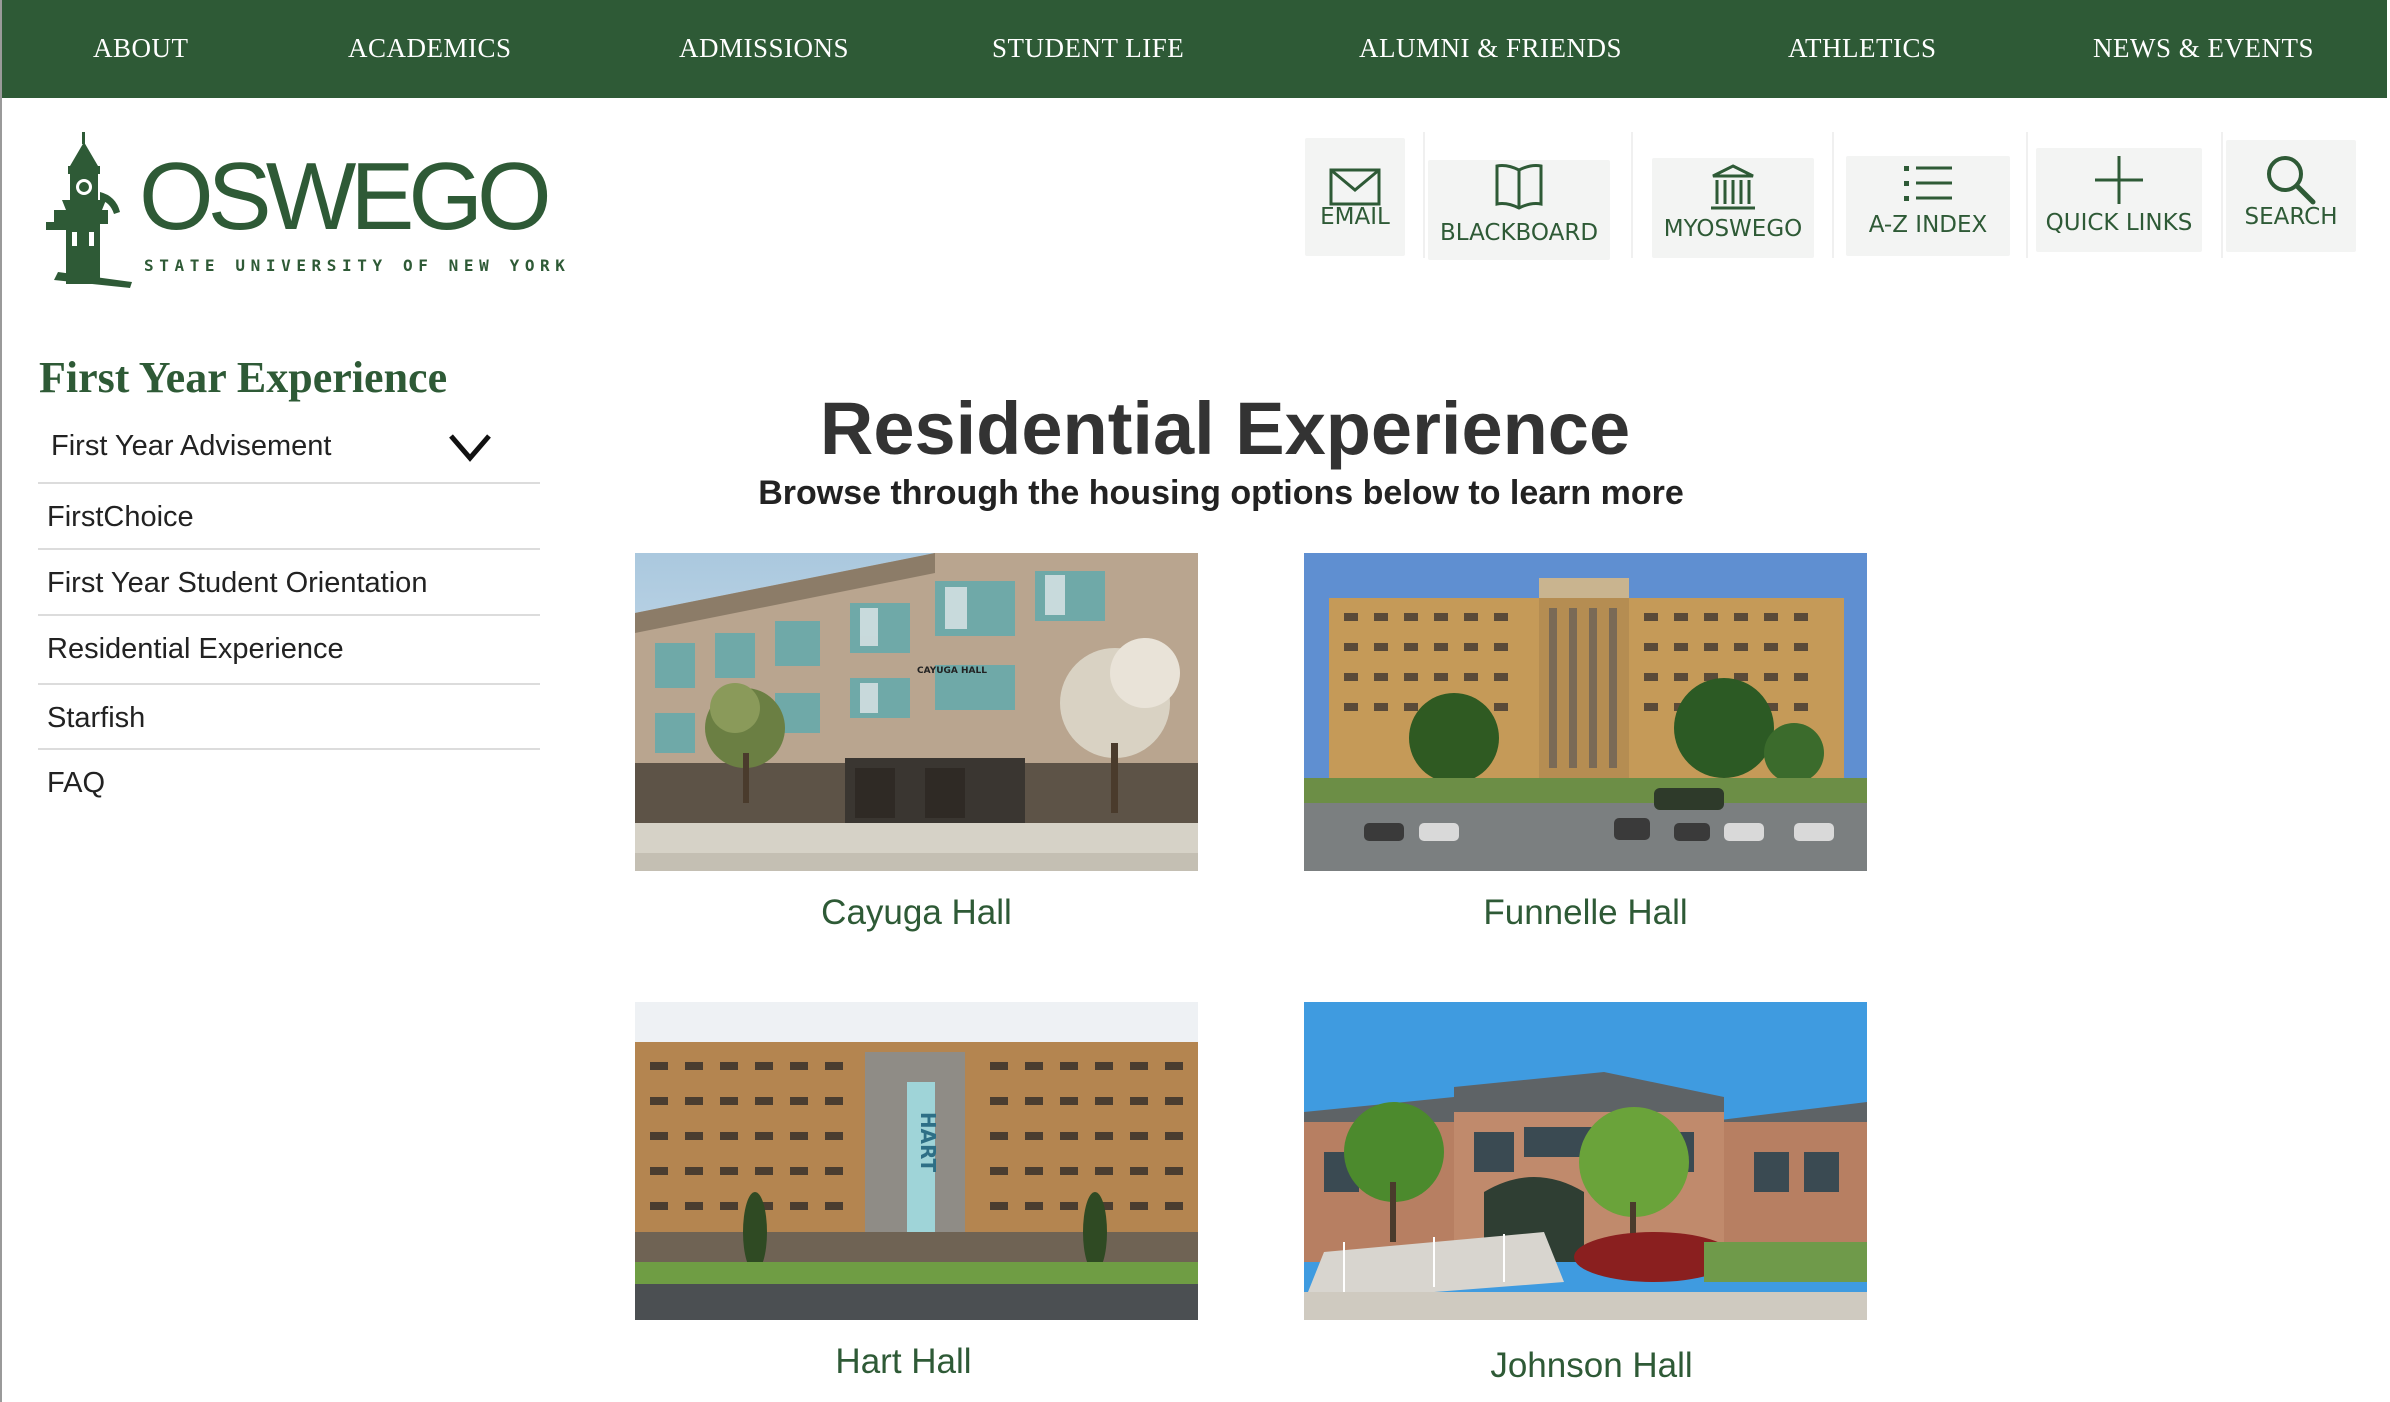 This screenshot has height=1402, width=2390. I want to click on logo-wordmark: OSWEGO, so click(345, 196).